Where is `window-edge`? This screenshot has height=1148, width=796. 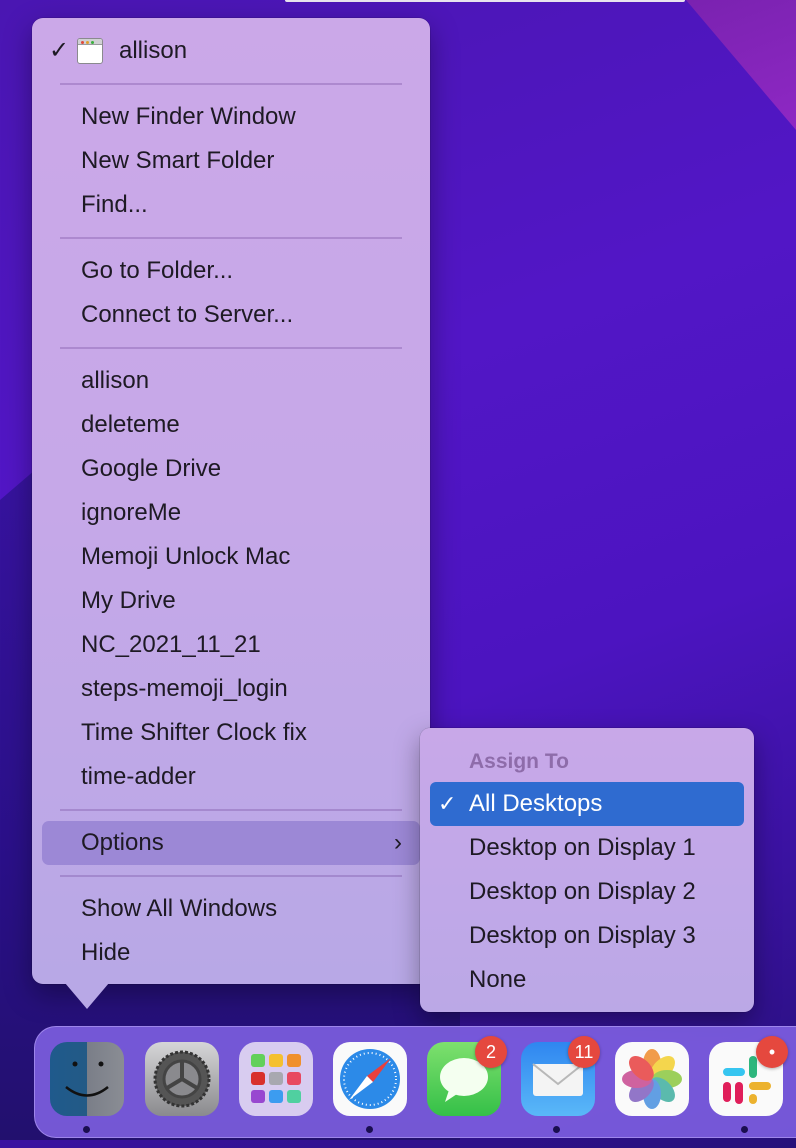
window-edge is located at coordinates (485, 1).